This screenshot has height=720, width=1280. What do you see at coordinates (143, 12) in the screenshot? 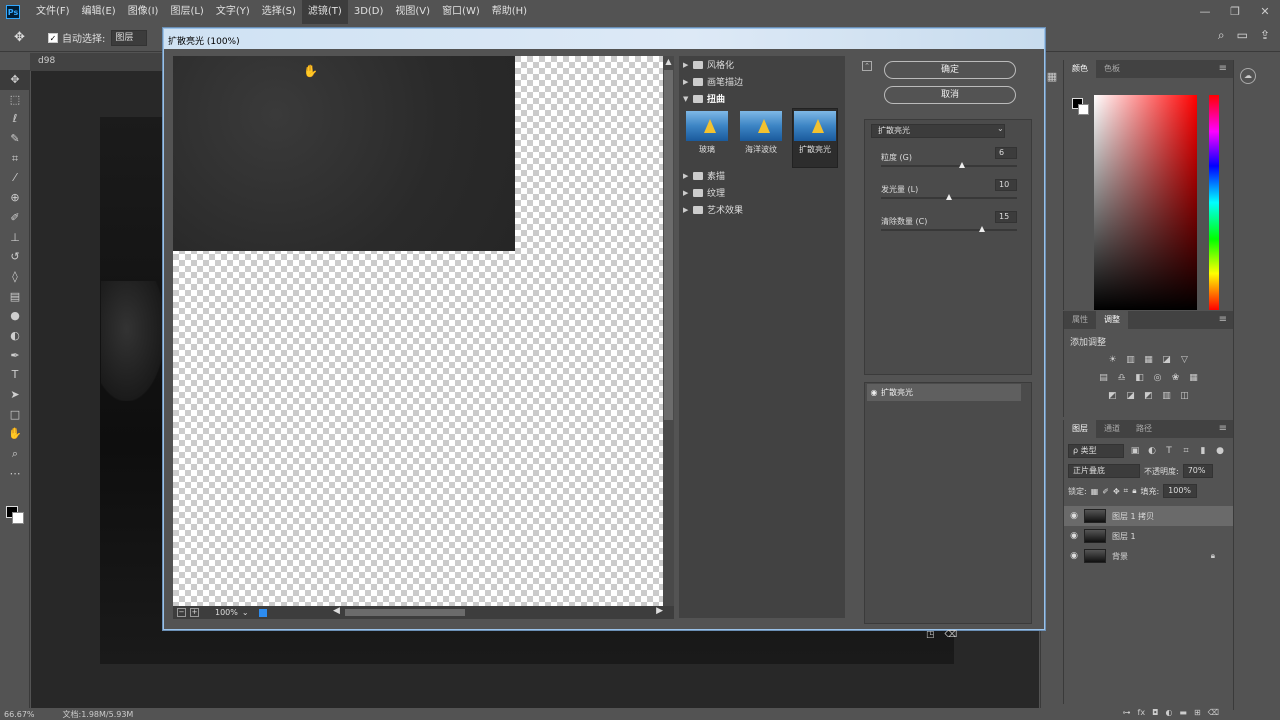
I see `menu-image: 图像(I)` at bounding box center [143, 12].